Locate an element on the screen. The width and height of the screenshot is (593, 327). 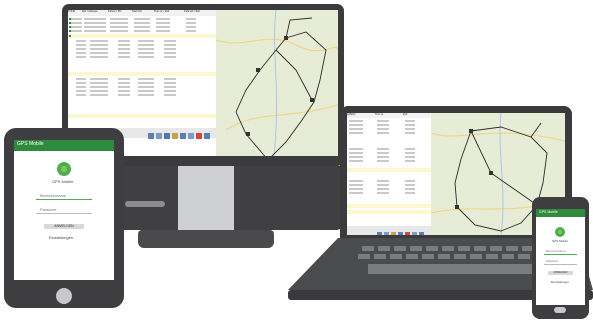
phone-home-button is located at coordinates (560, 310).